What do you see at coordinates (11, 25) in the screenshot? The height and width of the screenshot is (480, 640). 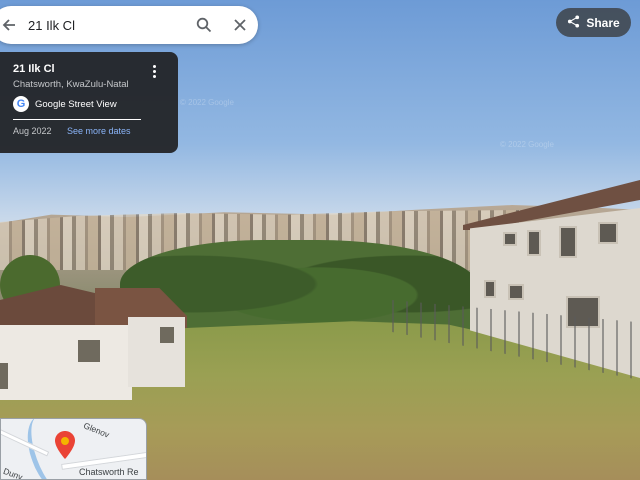 I see `back-arrow-icon` at bounding box center [11, 25].